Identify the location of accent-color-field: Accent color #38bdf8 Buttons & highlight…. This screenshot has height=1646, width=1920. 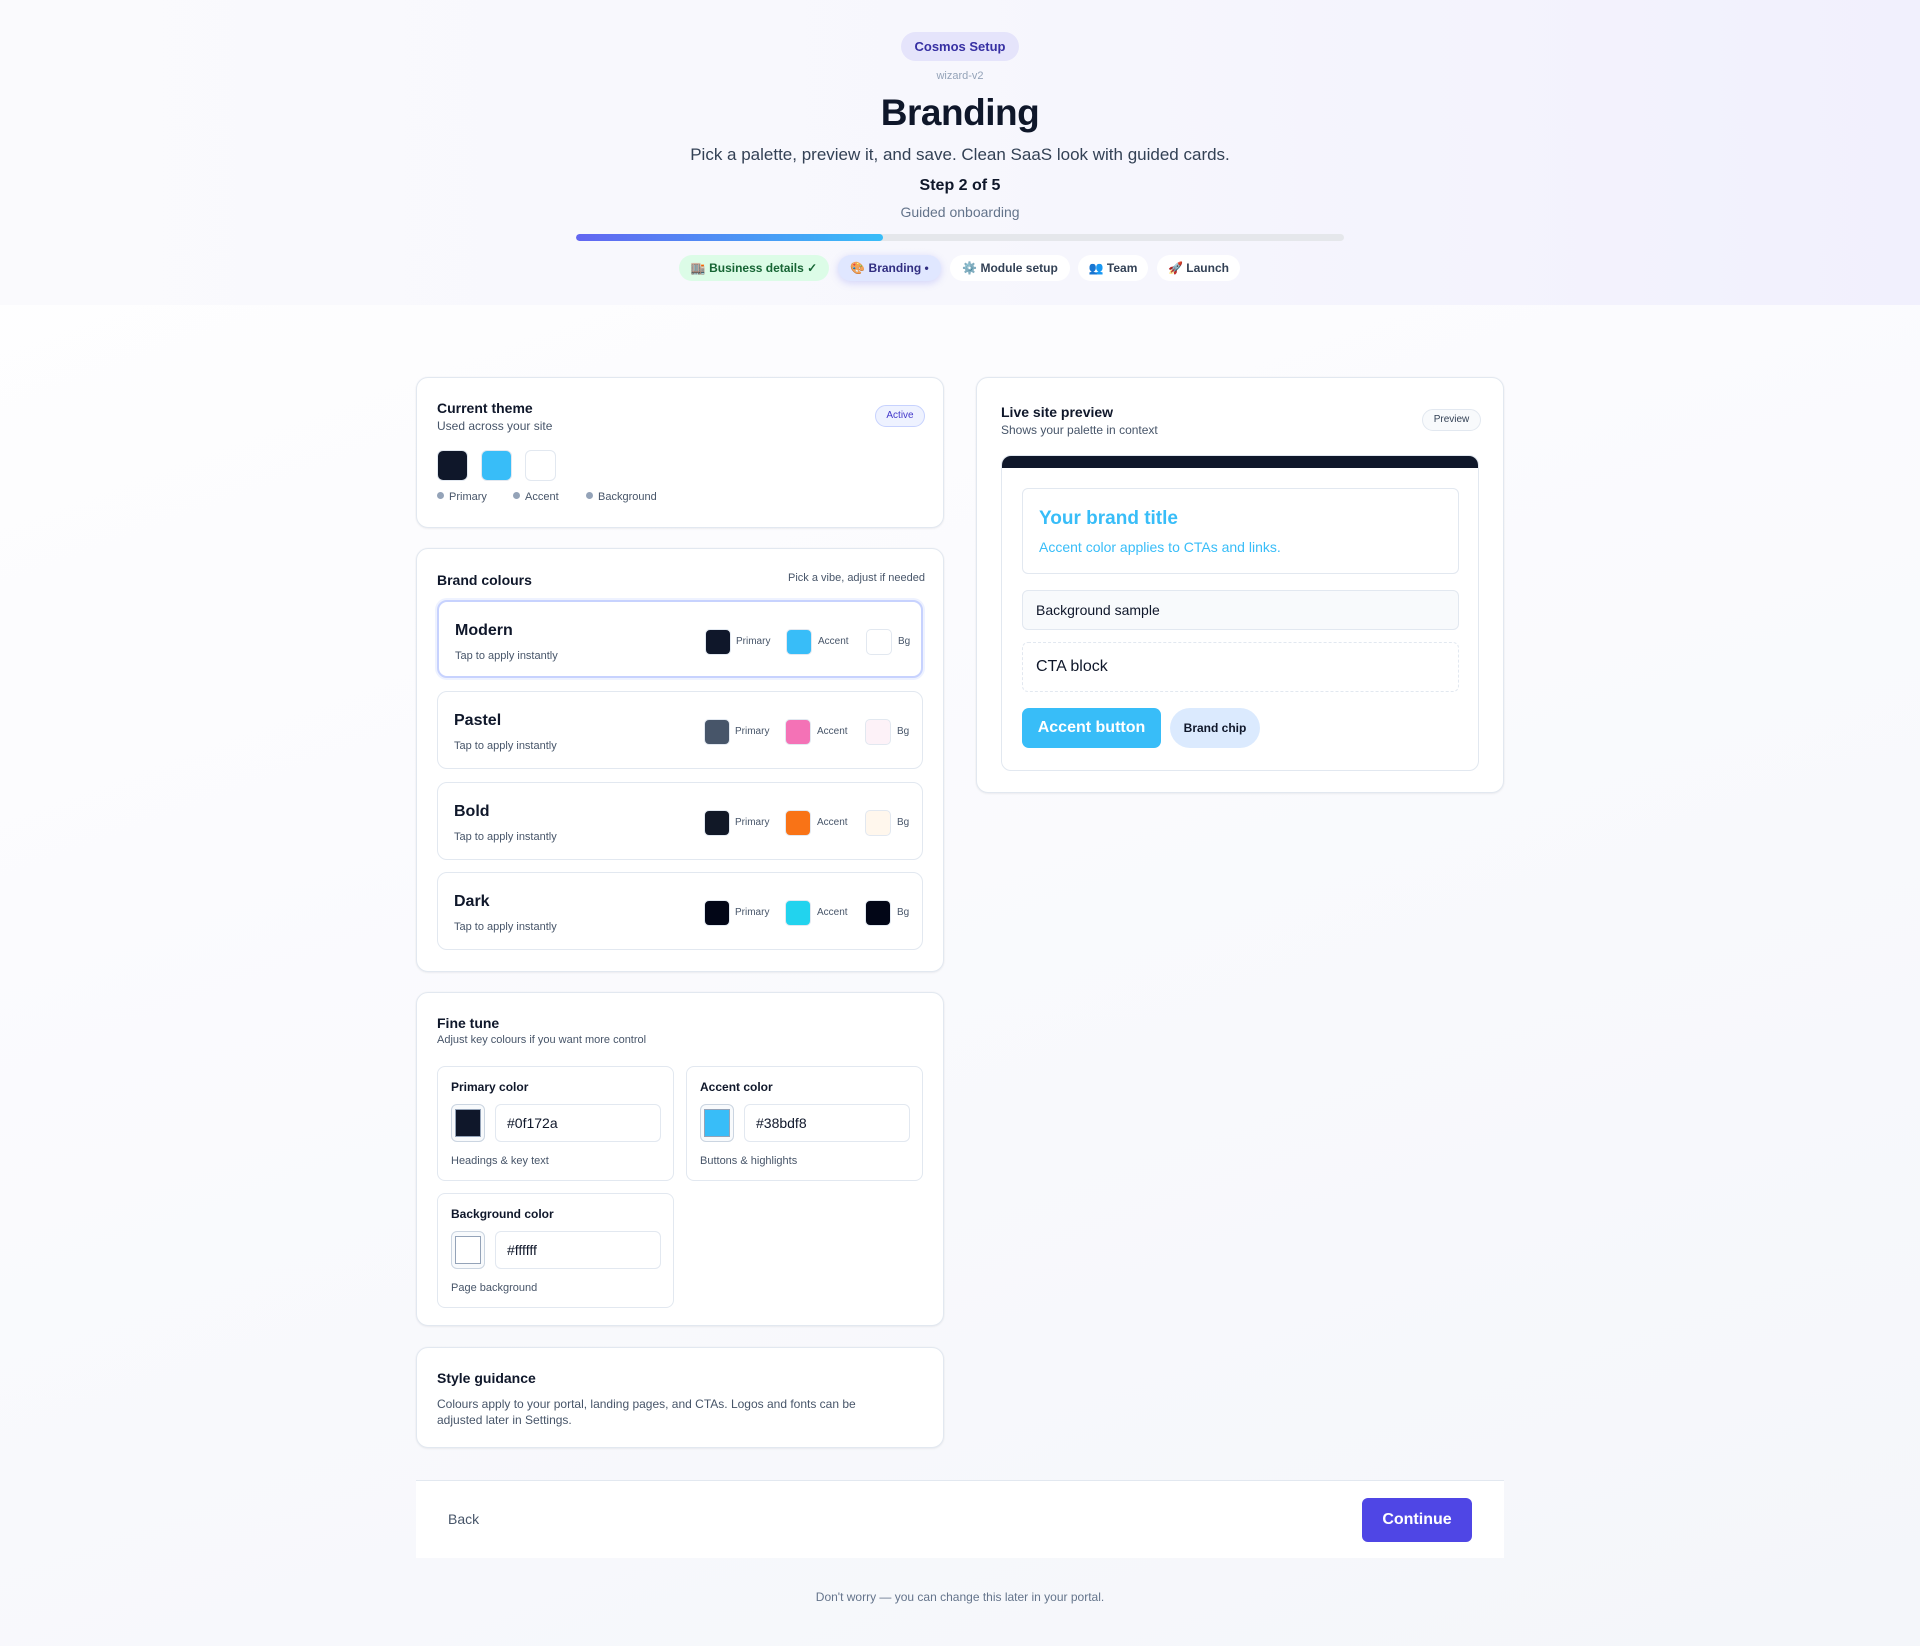
(804, 1123).